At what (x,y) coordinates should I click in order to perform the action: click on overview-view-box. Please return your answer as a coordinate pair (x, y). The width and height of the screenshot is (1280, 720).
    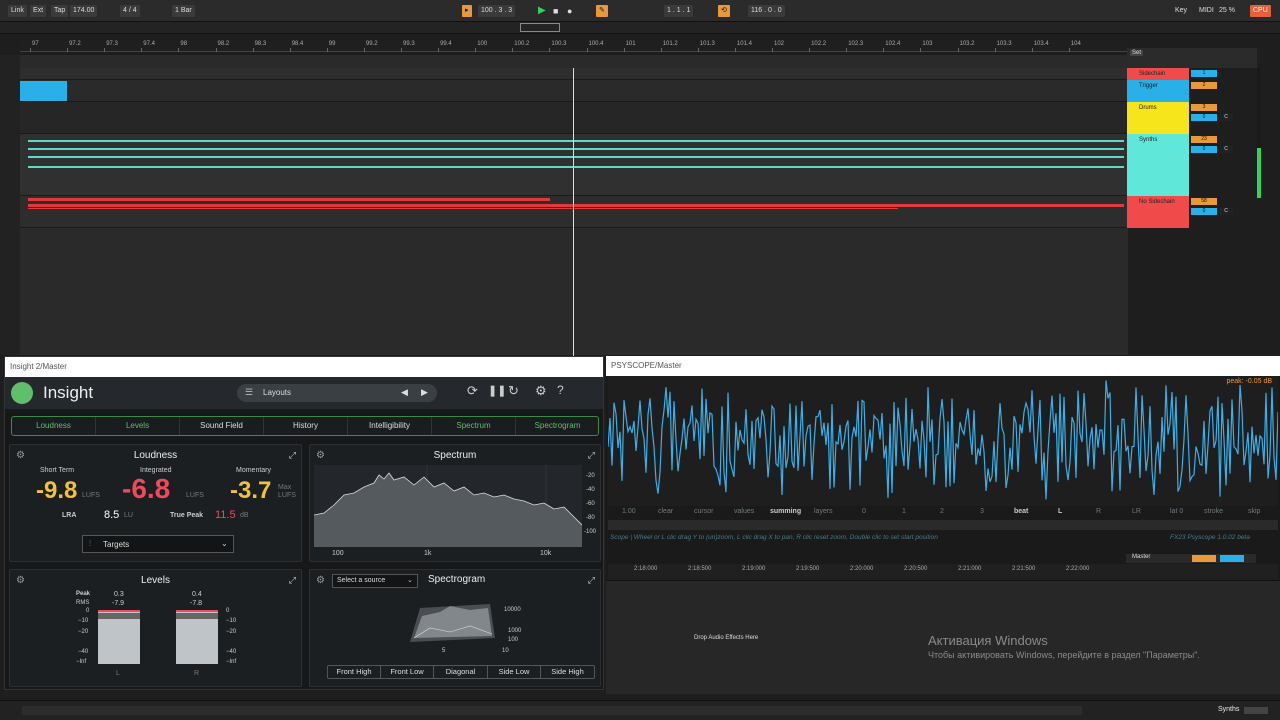
    Looking at the image, I should click on (540, 27).